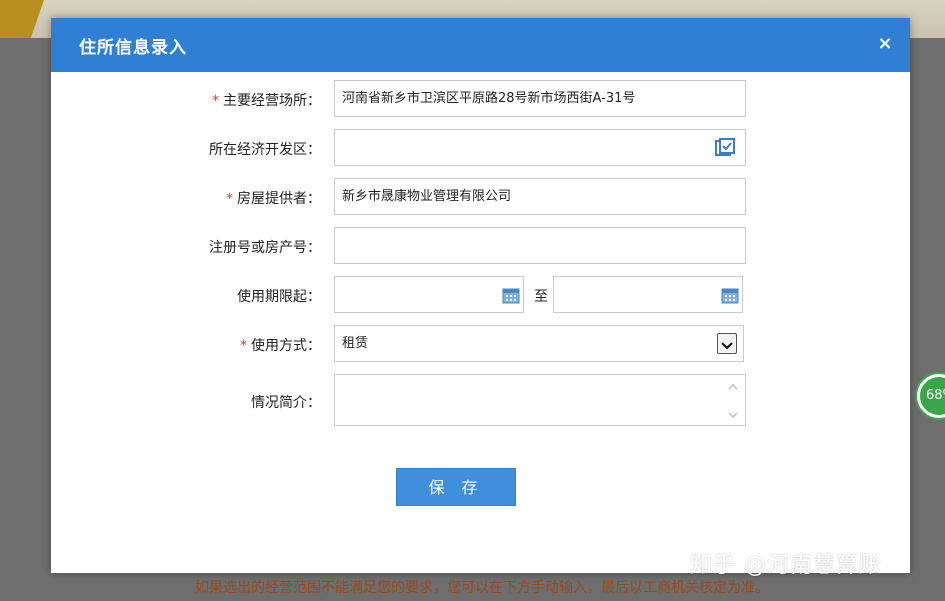  I want to click on watermark-text: 知乎 @河南慧算账, so click(786, 565).